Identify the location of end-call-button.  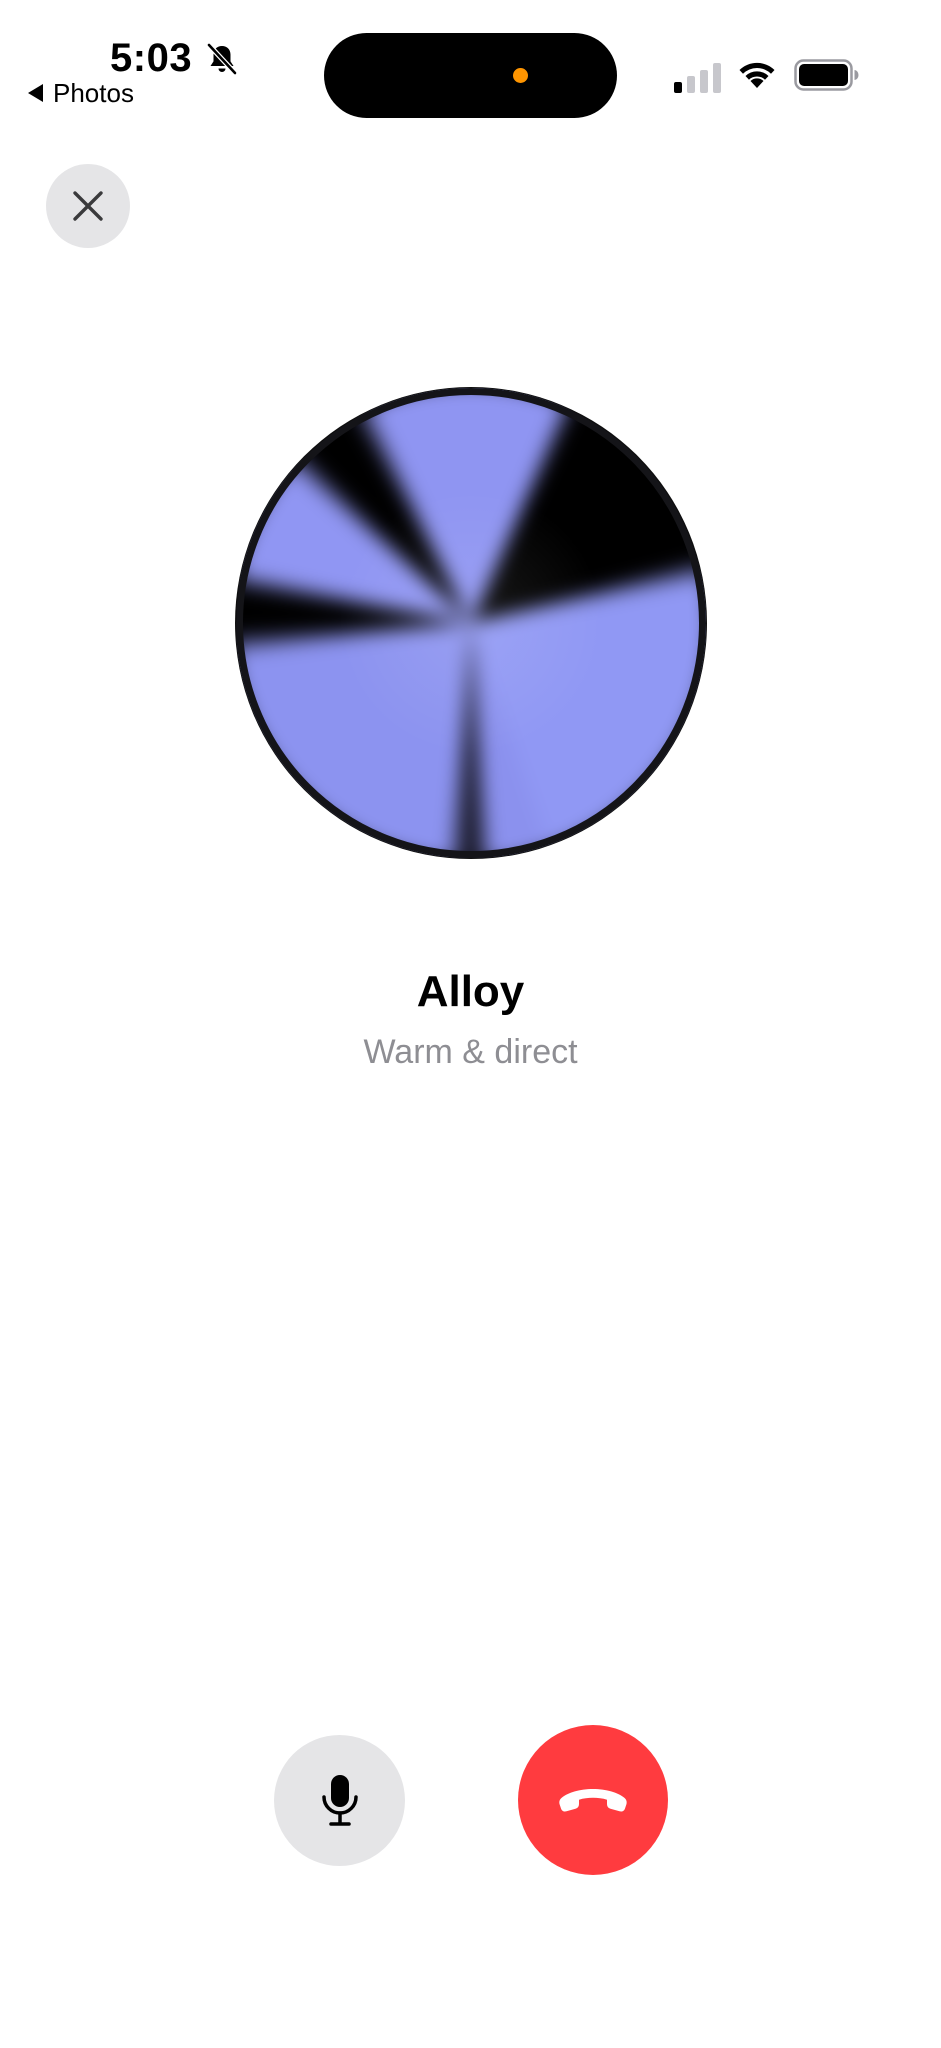
(593, 1800).